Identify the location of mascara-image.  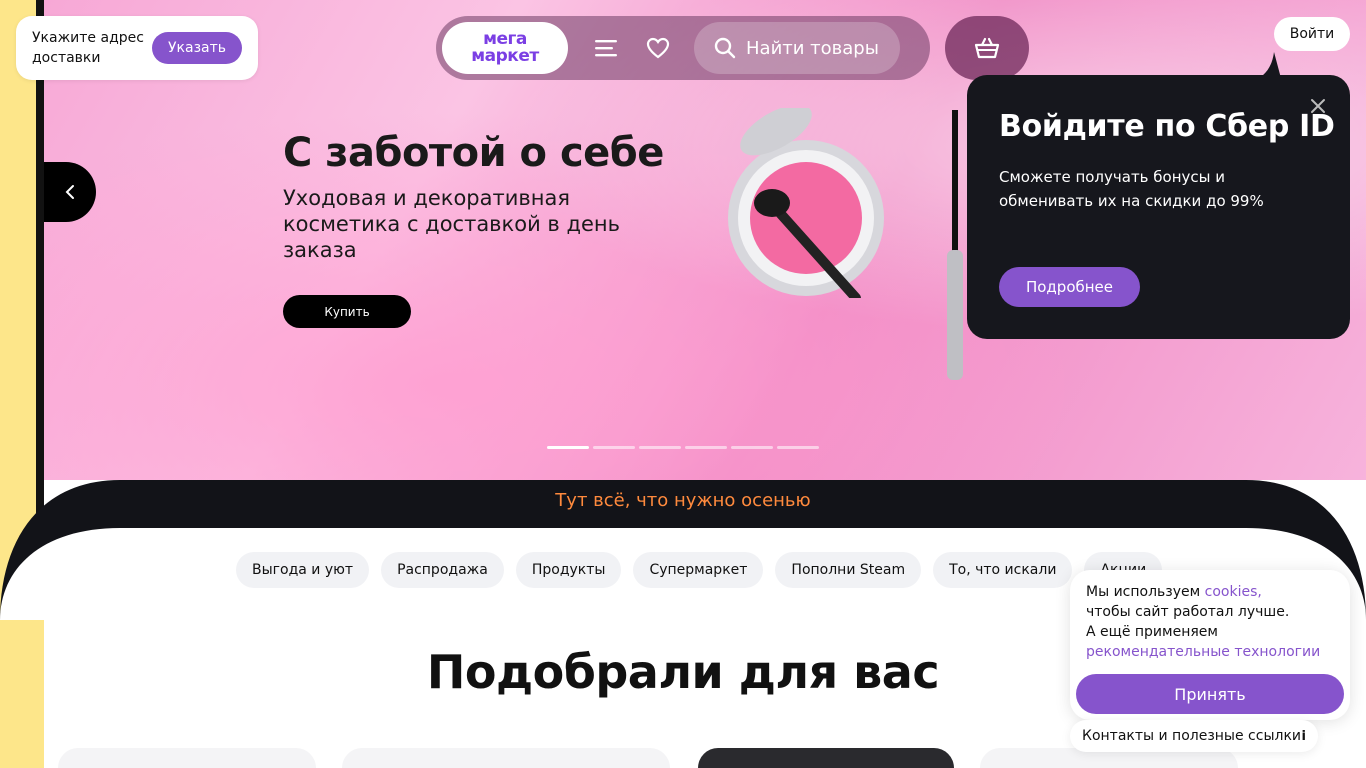
(955, 245).